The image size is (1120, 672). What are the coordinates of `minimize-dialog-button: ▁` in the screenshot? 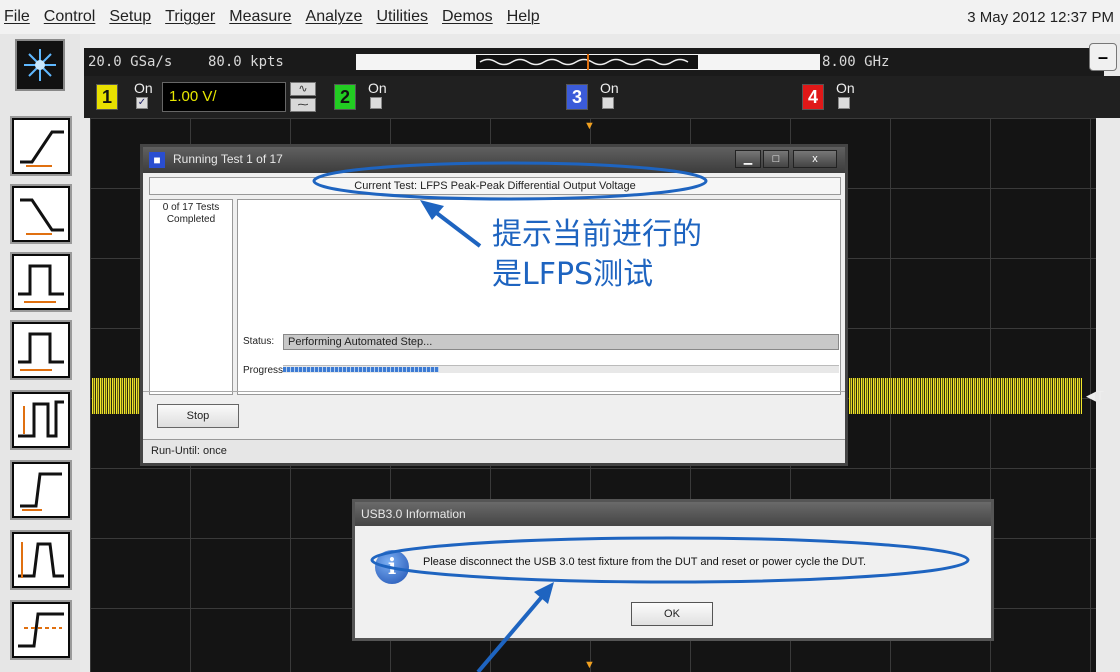 It's located at (748, 159).